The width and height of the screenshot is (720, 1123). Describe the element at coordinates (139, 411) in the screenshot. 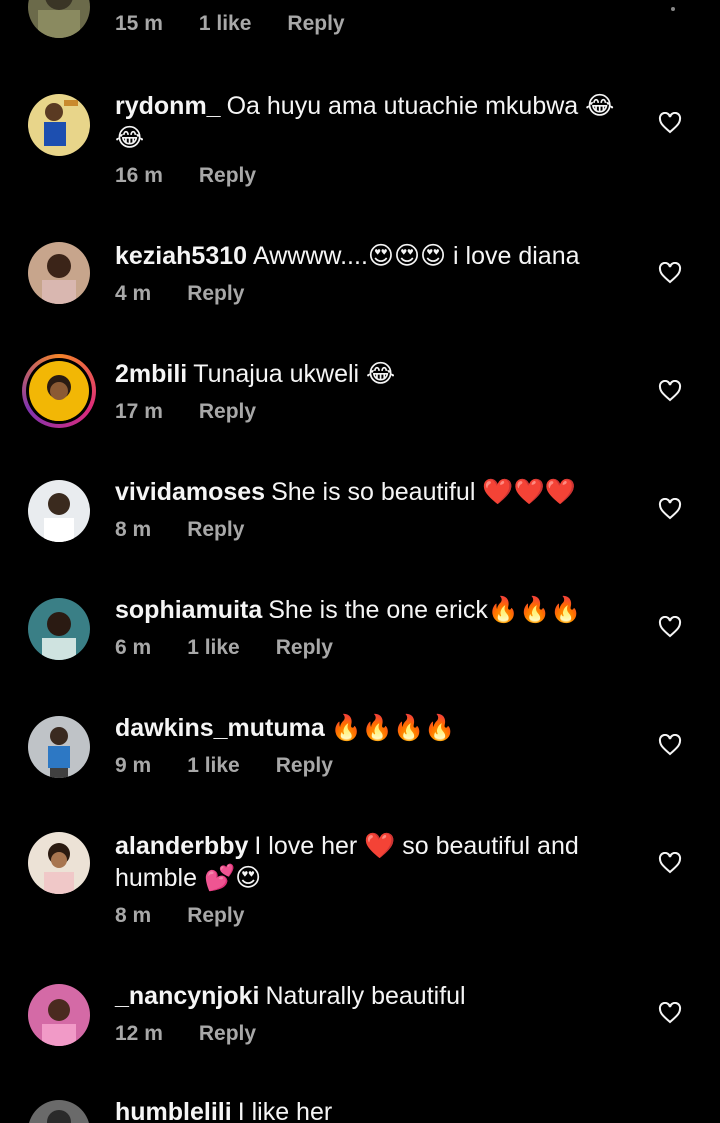

I see `comment-time: 17 m` at that location.